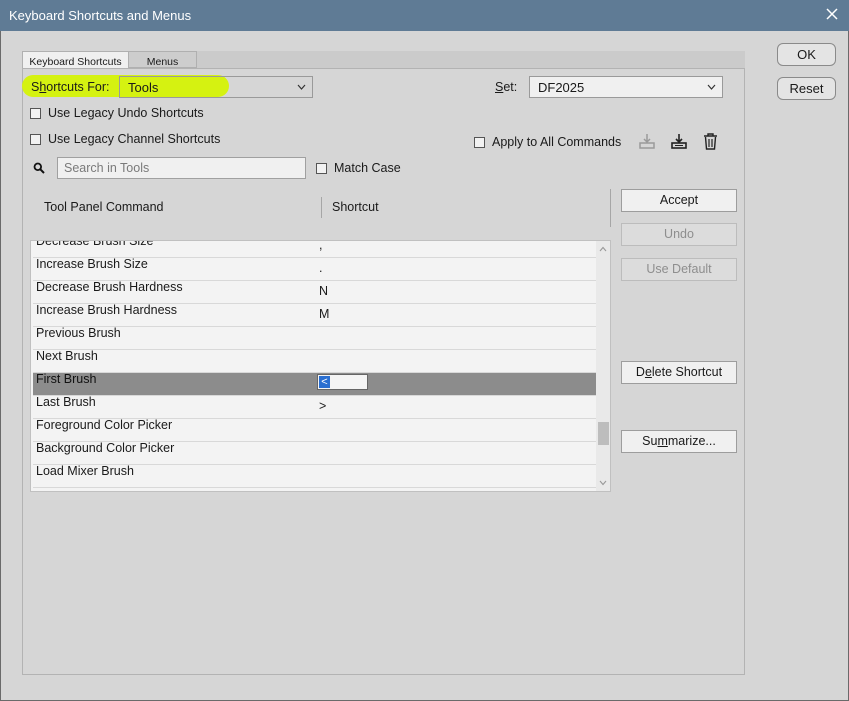 The width and height of the screenshot is (849, 701). What do you see at coordinates (100, 15) in the screenshot?
I see `window-title: Keyboard Shortcuts and Menus` at bounding box center [100, 15].